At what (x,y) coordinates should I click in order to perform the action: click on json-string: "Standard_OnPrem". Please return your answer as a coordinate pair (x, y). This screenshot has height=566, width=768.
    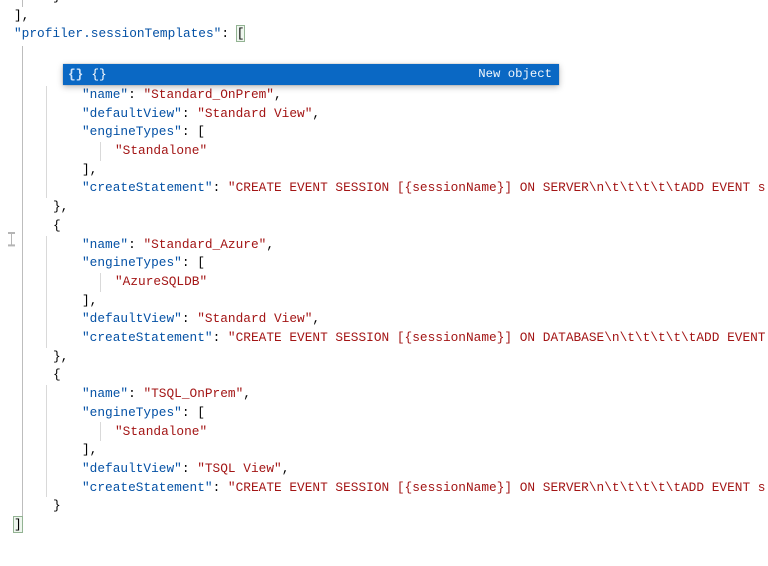
    Looking at the image, I should click on (208, 94).